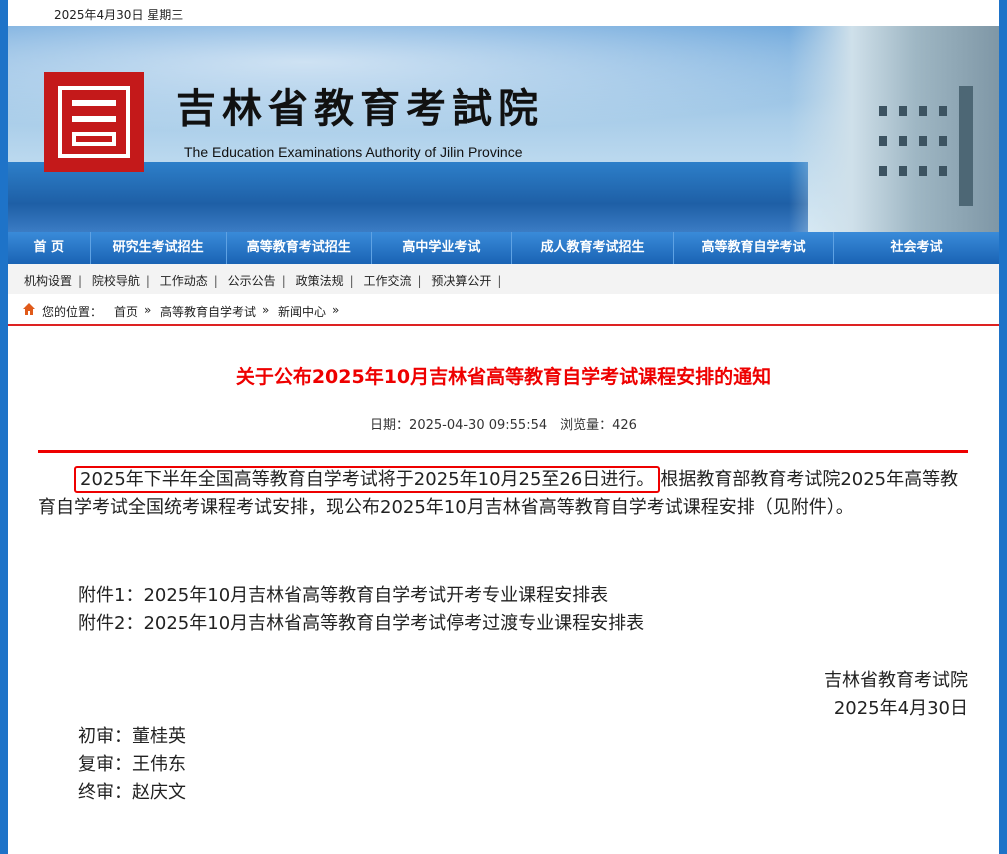 Image resolution: width=1007 pixels, height=854 pixels. What do you see at coordinates (29, 309) in the screenshot?
I see `home-icon` at bounding box center [29, 309].